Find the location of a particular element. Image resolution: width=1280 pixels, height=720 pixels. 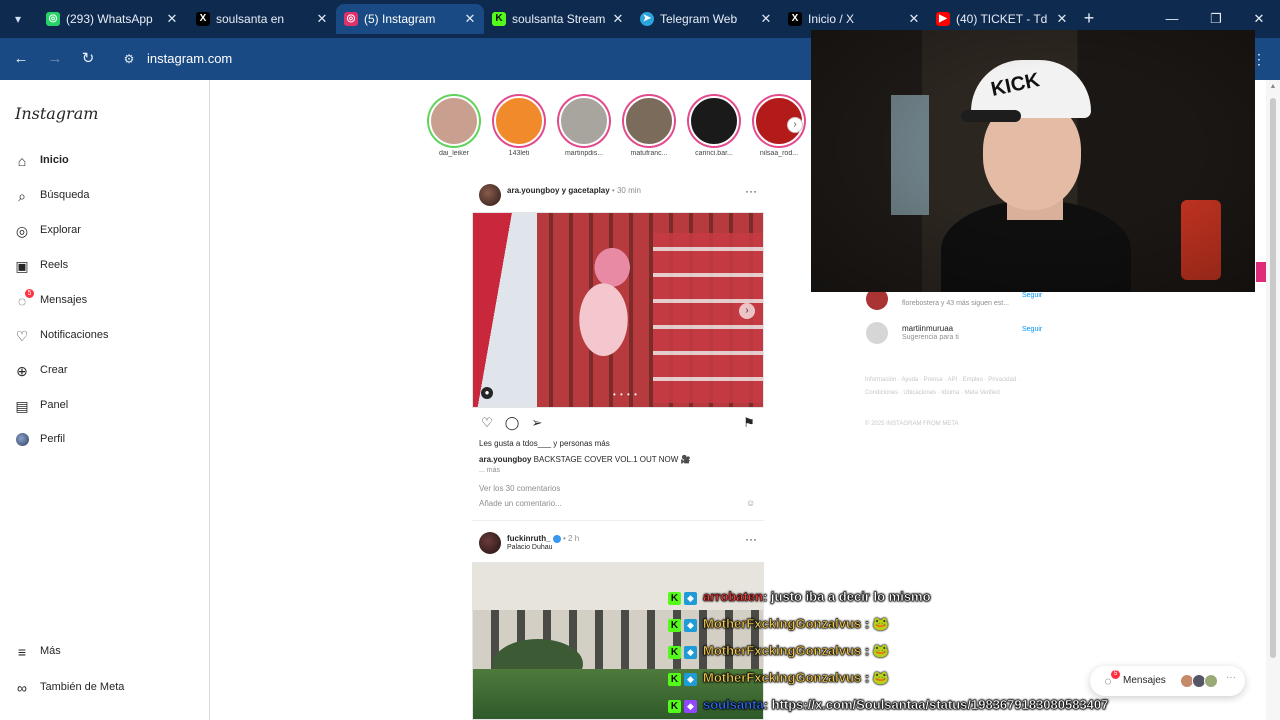

sidebar-item-perfil: Perfil is located at coordinates (104, 441).